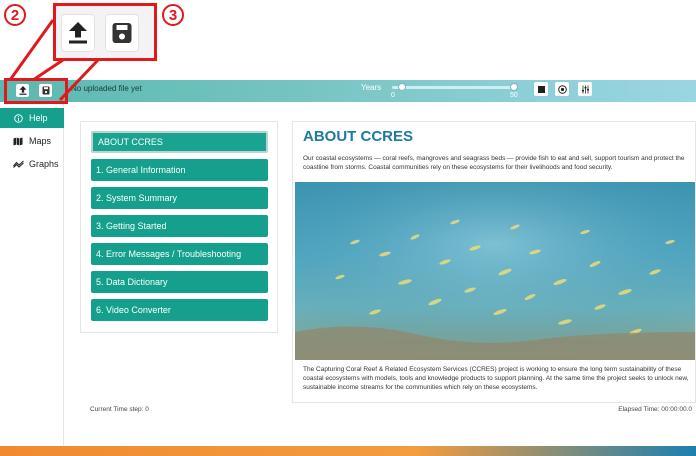 This screenshot has width=696, height=456. Describe the element at coordinates (18, 141) in the screenshot. I see `map-icon` at that location.